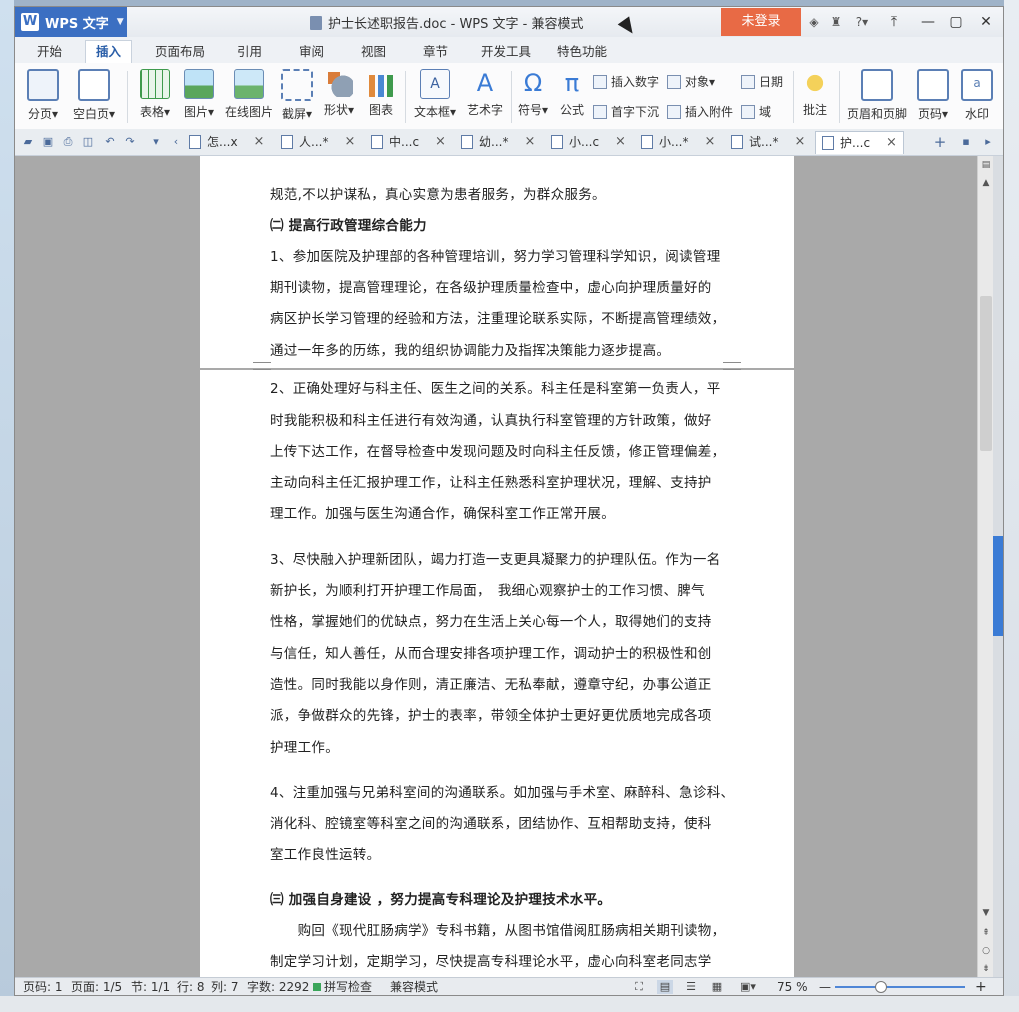 The image size is (1019, 1012). What do you see at coordinates (985, 566) in the screenshot?
I see `vertical-scrollbar: ▤ ▲ ▼ ⇞ ○ ⇟` at bounding box center [985, 566].